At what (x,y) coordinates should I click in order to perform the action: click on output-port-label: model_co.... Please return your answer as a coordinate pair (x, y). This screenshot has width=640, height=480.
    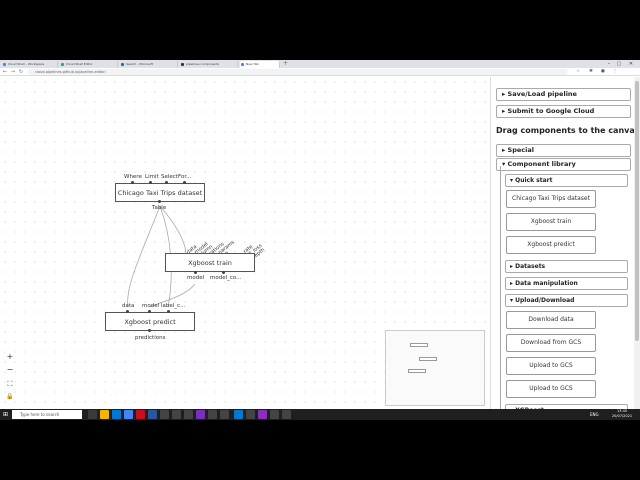
    Looking at the image, I should click on (226, 278).